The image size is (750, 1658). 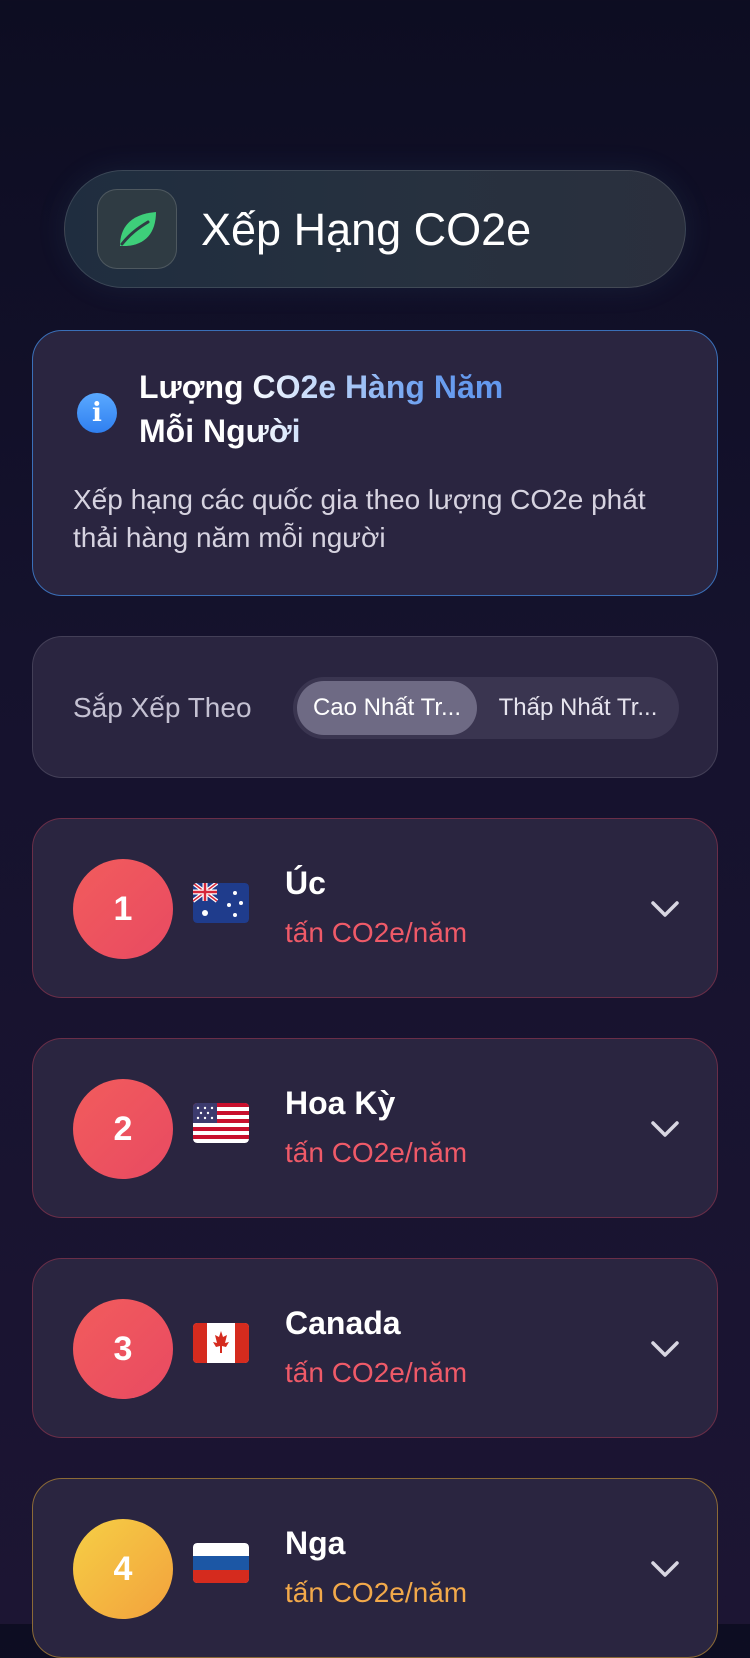 What do you see at coordinates (366, 229) in the screenshot?
I see `page-title: Xếp Hạng CO2e` at bounding box center [366, 229].